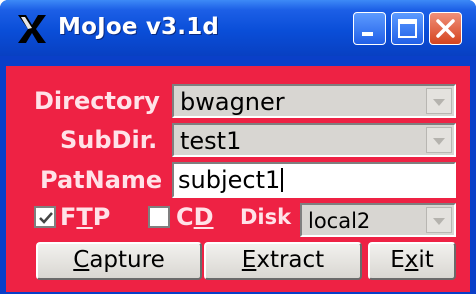  I want to click on maximize-button, so click(407, 28).